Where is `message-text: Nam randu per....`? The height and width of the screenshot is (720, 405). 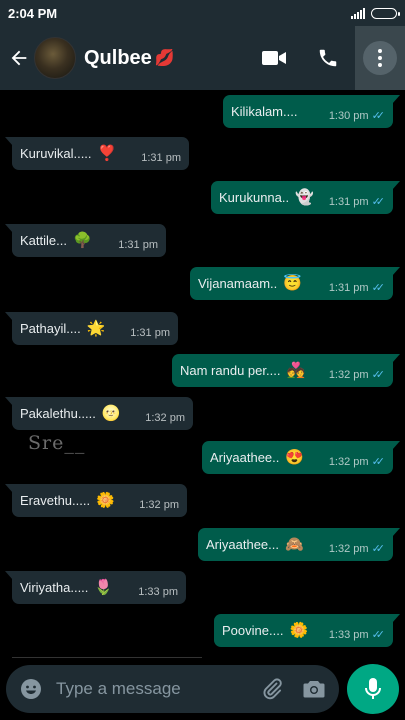 message-text: Nam randu per.... is located at coordinates (230, 370).